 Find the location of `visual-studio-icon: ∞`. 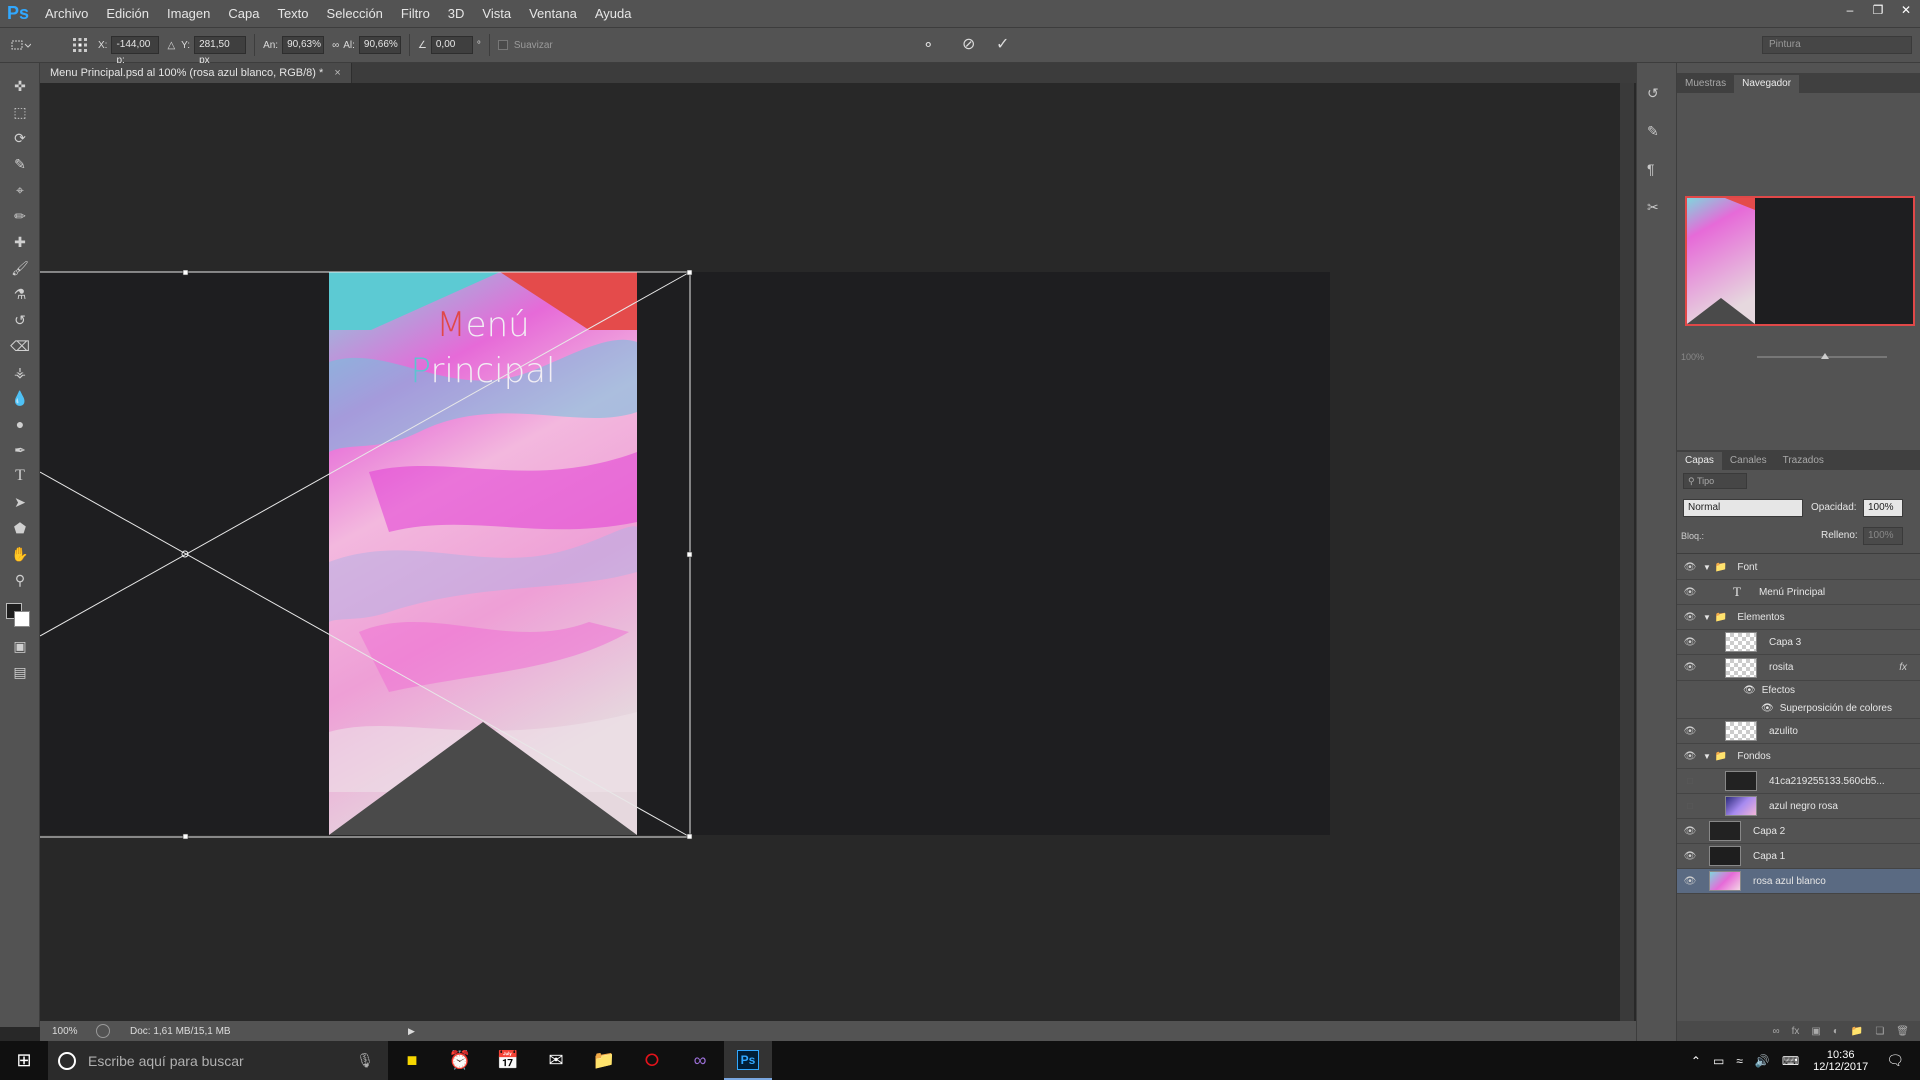

visual-studio-icon: ∞ is located at coordinates (700, 1060).